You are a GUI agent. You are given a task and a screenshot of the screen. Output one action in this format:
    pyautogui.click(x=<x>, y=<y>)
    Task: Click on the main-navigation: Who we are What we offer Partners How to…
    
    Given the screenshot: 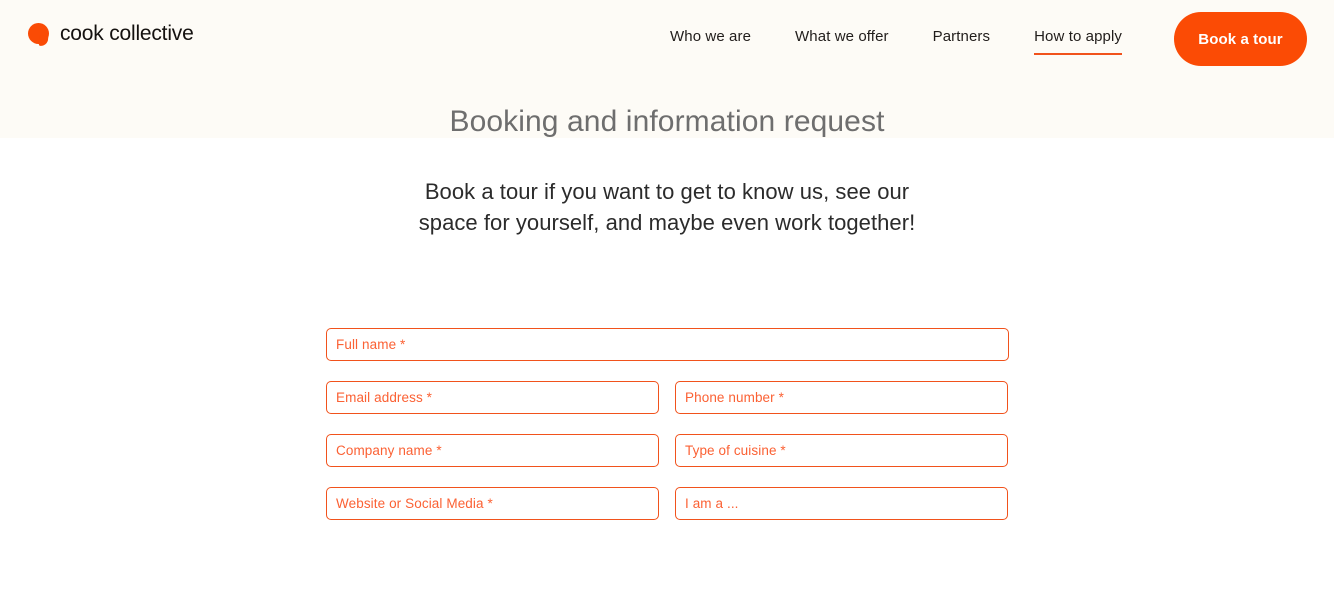 What is the action you would take?
    pyautogui.click(x=896, y=40)
    